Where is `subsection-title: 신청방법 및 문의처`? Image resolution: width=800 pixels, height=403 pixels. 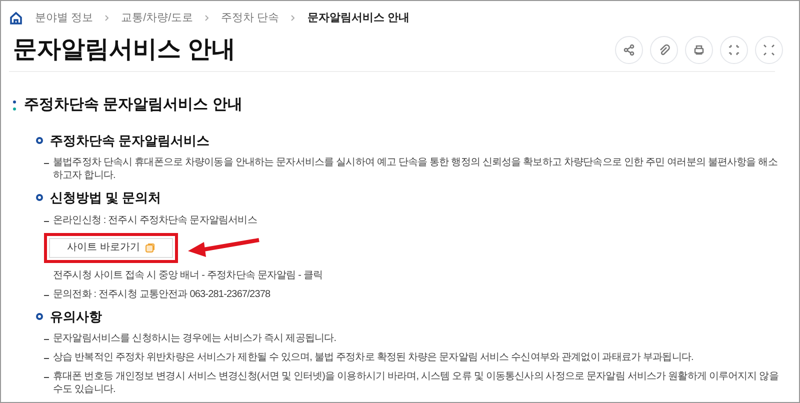 subsection-title: 신청방법 및 문의처 is located at coordinates (106, 198).